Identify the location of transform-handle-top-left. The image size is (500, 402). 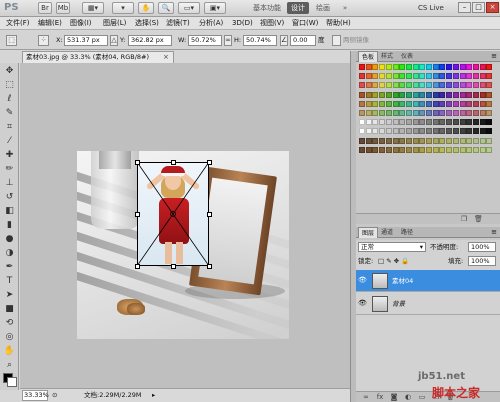
(137, 162).